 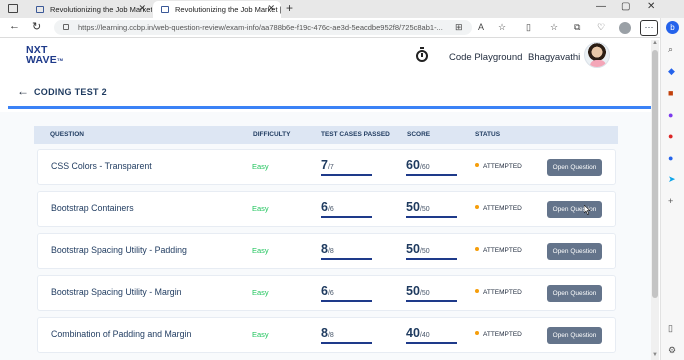 What do you see at coordinates (14, 26) in the screenshot?
I see `back-icon: ←` at bounding box center [14, 26].